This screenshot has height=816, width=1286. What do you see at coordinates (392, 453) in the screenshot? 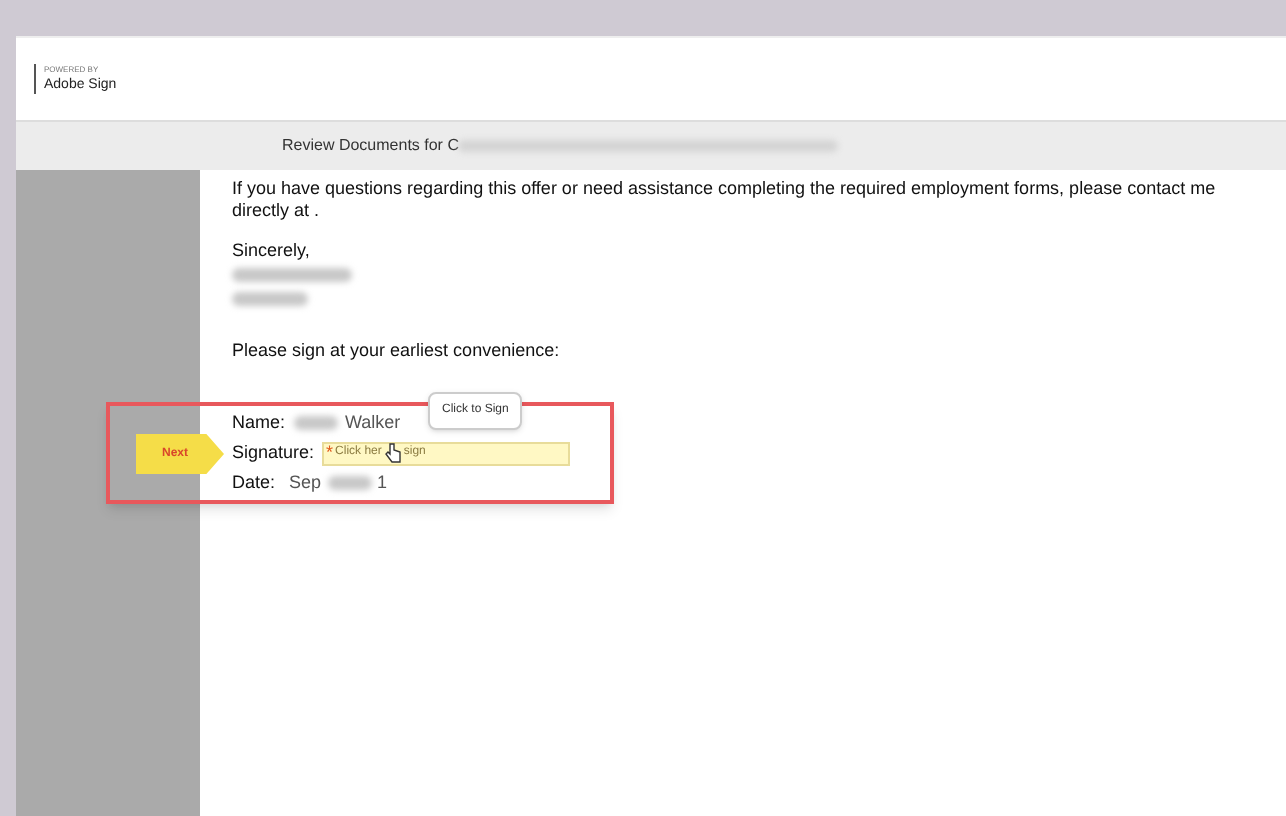
I see `hand-cursor-icon` at bounding box center [392, 453].